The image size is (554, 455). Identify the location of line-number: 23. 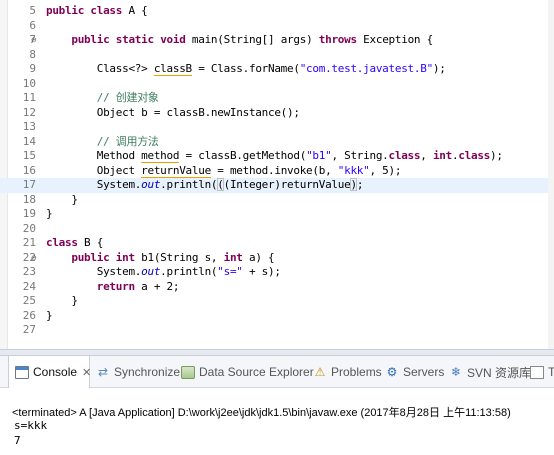
(29, 271).